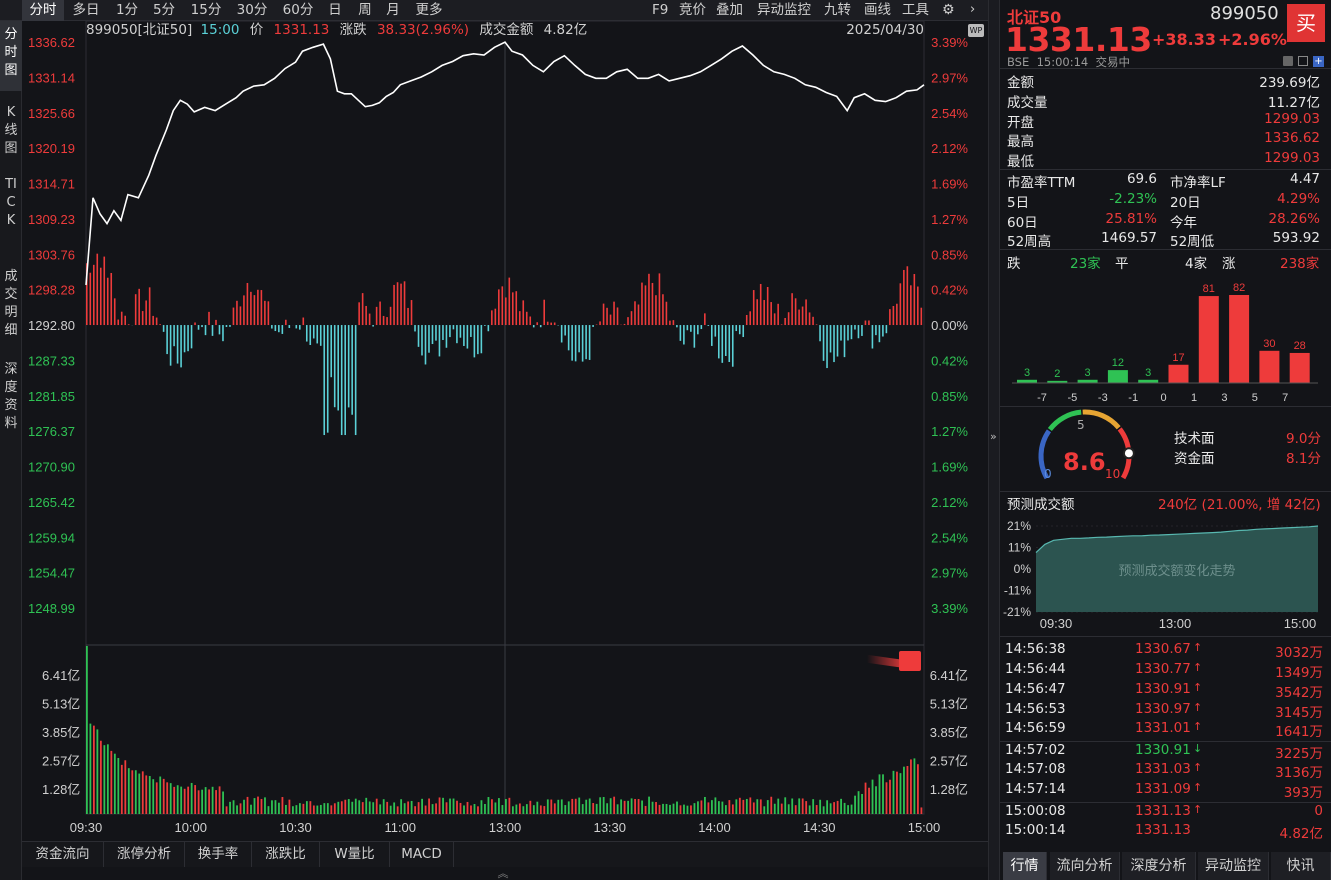 This screenshot has width=1331, height=880. Describe the element at coordinates (1303, 61) in the screenshot. I see `copy-icon` at that location.